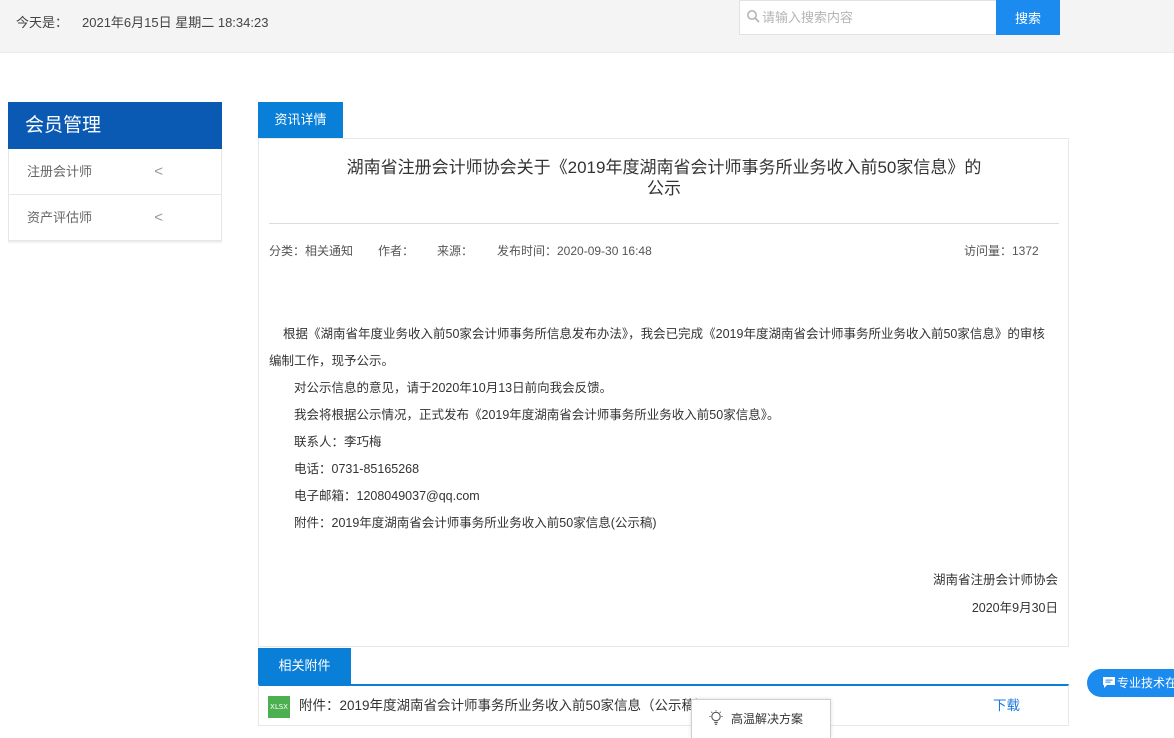 This screenshot has height=738, width=1174. Describe the element at coordinates (587, 26) in the screenshot. I see `top-bar: 今天是： 2021年6月15日 星期二 18:34:23 搜索` at that location.